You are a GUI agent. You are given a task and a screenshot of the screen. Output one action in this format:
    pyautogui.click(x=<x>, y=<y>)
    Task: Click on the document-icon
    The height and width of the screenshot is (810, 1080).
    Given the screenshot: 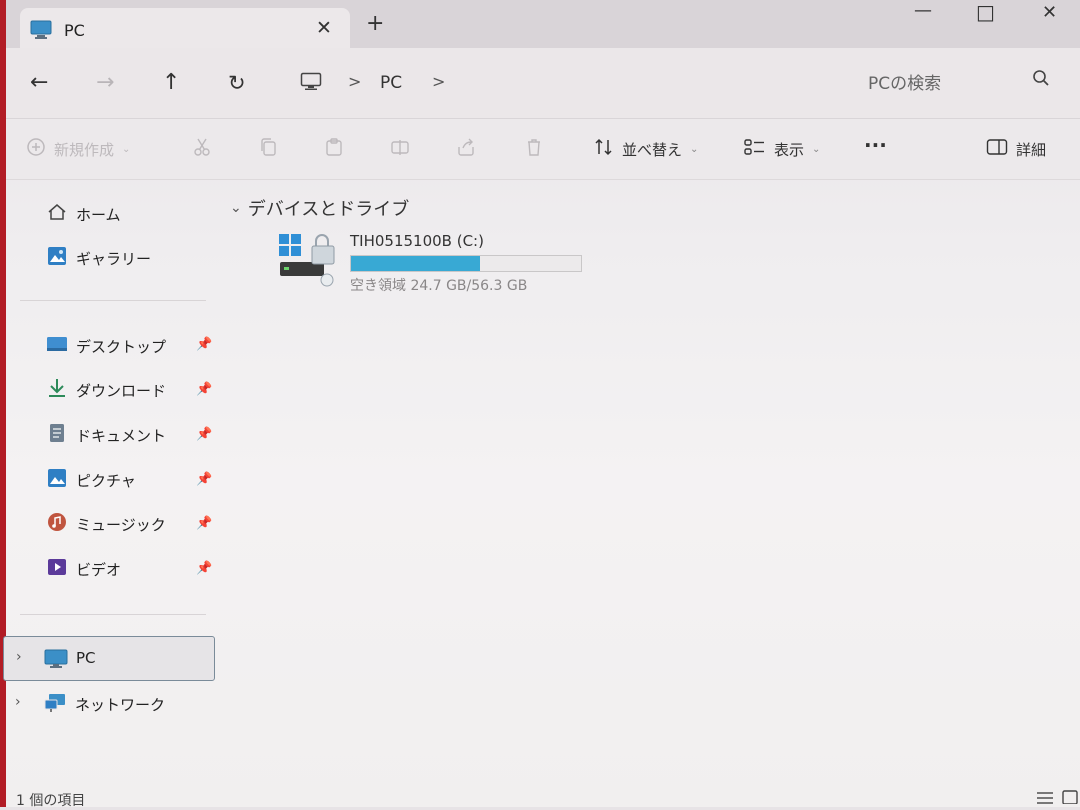 What is the action you would take?
    pyautogui.click(x=57, y=435)
    